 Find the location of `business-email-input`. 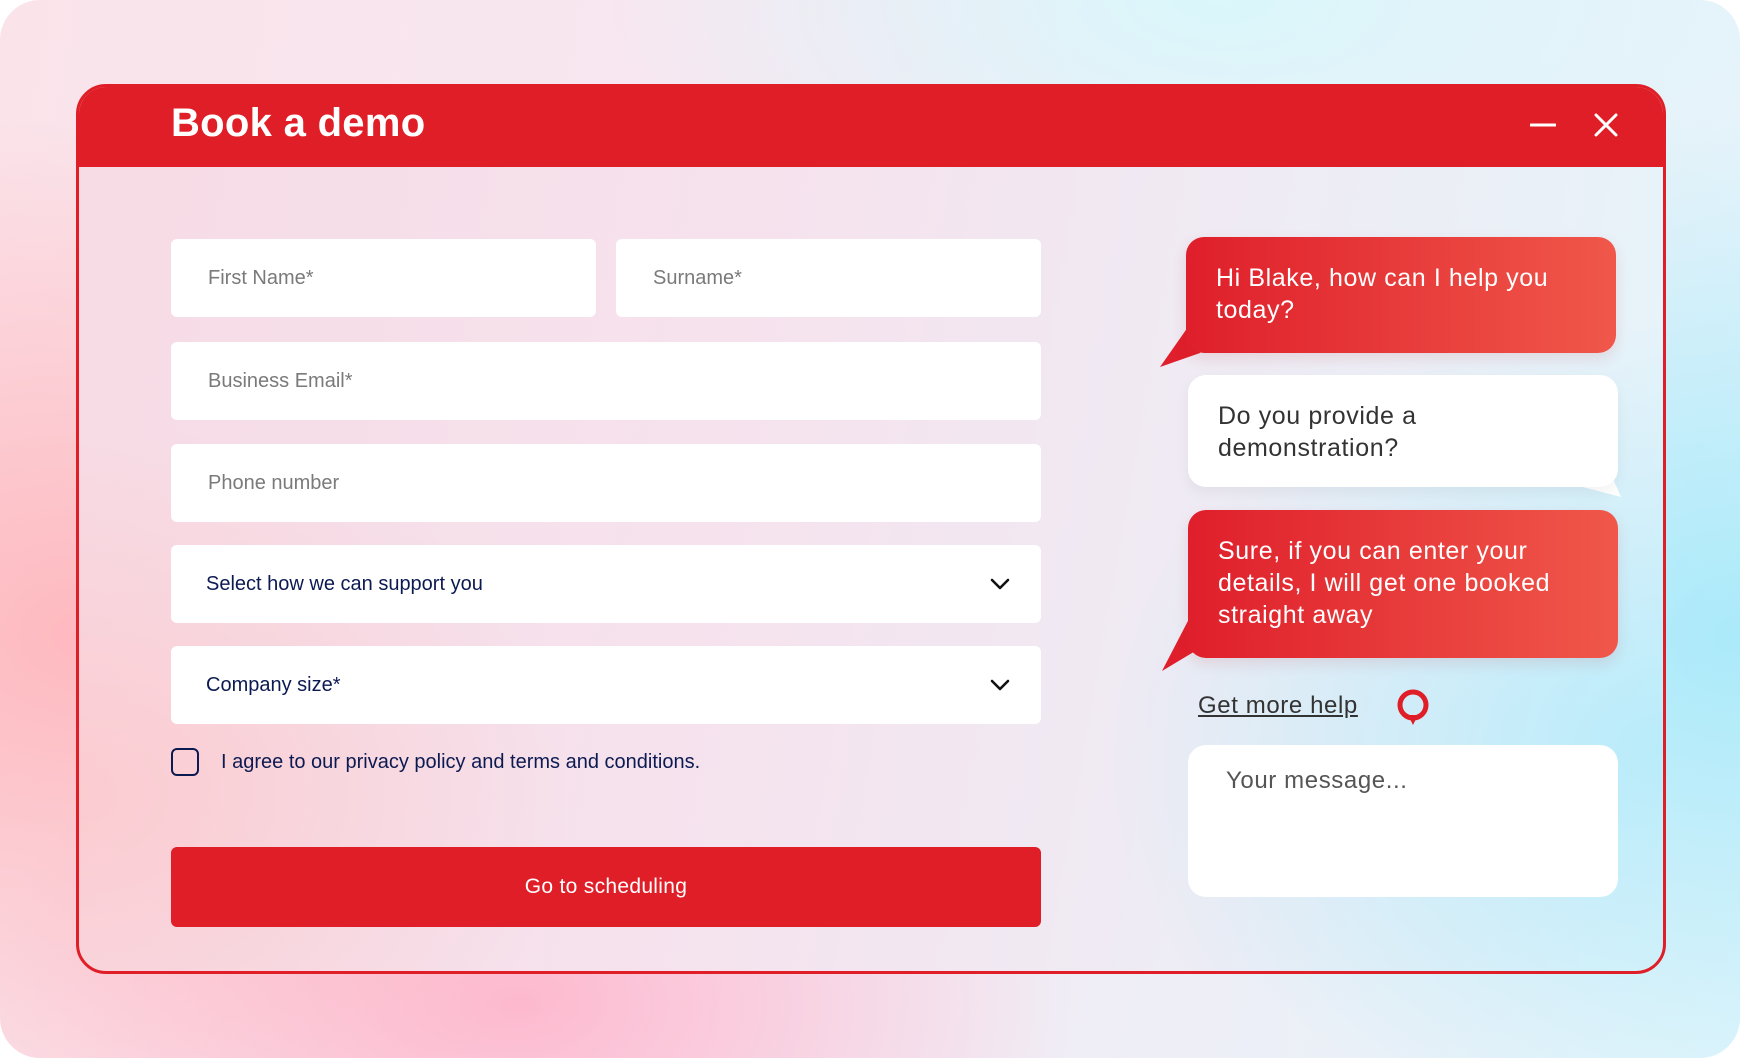

business-email-input is located at coordinates (623, 381).